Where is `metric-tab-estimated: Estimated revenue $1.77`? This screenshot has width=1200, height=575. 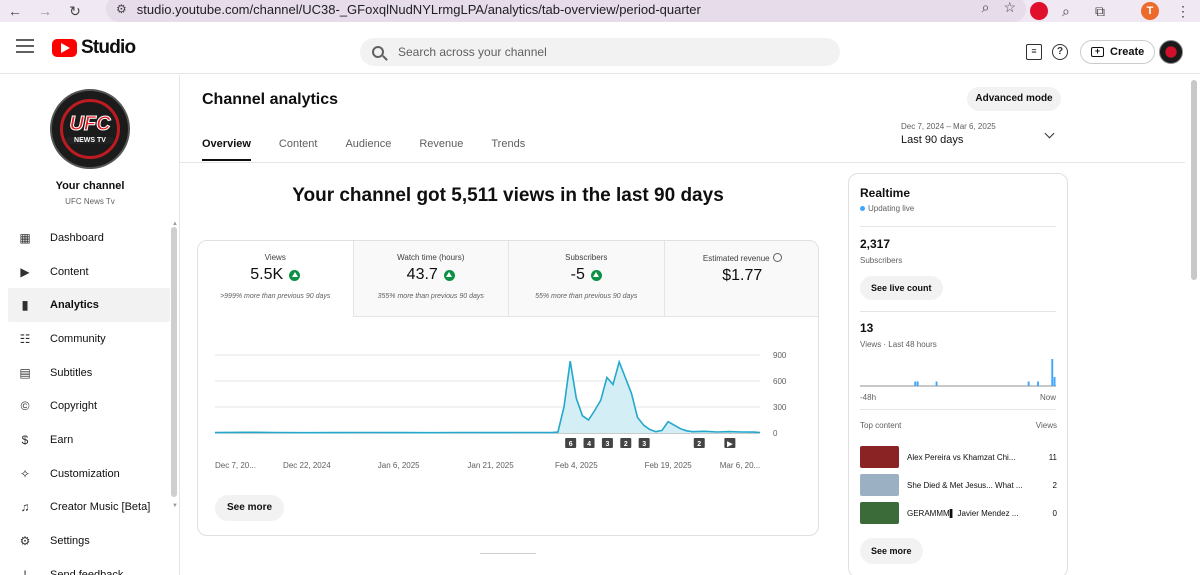 metric-tab-estimated: Estimated revenue $1.77 is located at coordinates (741, 279).